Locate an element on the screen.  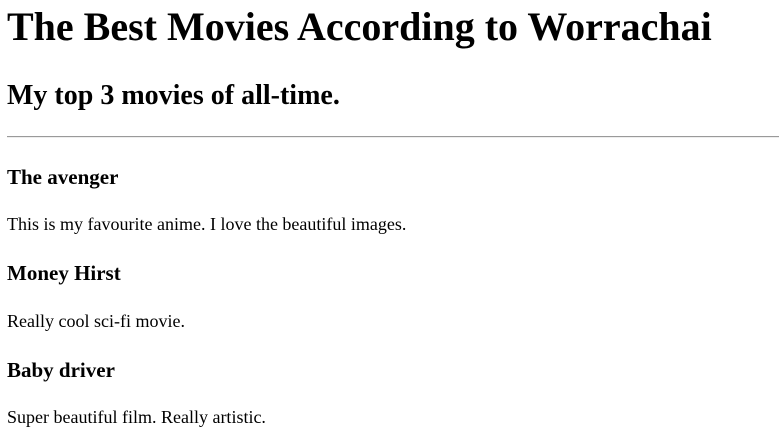
movie-title-2: Money Hirst is located at coordinates (64, 273).